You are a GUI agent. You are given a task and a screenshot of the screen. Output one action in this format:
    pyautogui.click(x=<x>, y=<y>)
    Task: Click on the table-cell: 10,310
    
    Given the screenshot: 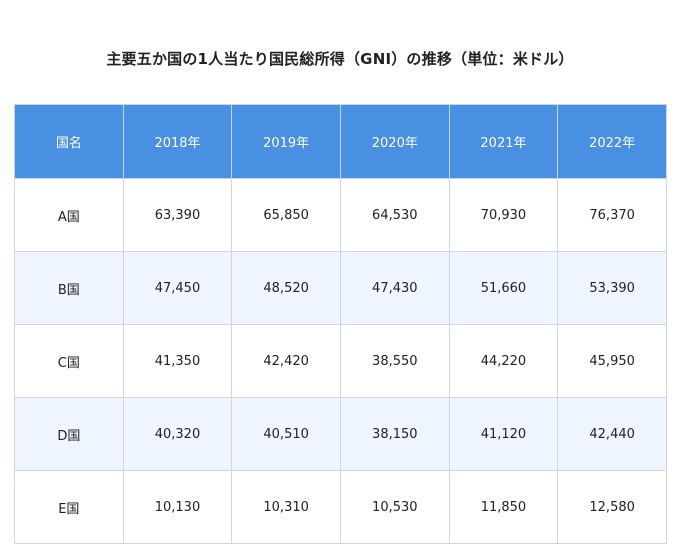 What is the action you would take?
    pyautogui.click(x=286, y=507)
    